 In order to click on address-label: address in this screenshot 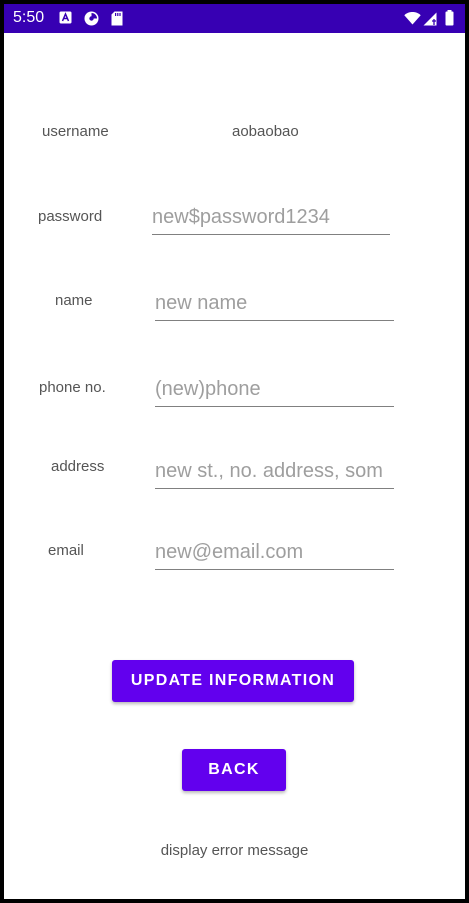, I will do `click(78, 466)`.